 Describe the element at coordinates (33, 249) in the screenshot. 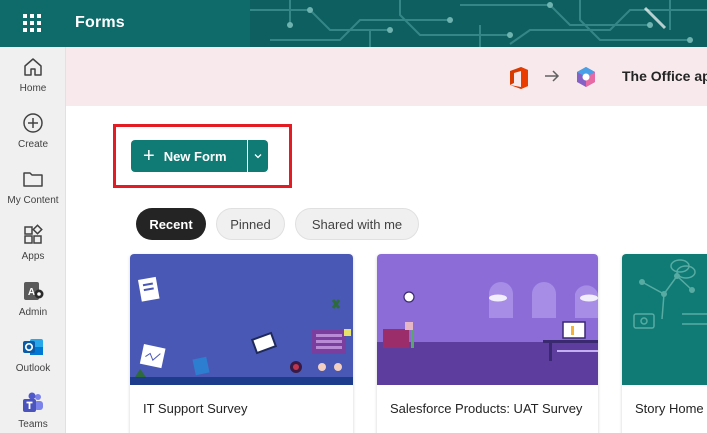

I see `rail-item-apps: Apps` at that location.